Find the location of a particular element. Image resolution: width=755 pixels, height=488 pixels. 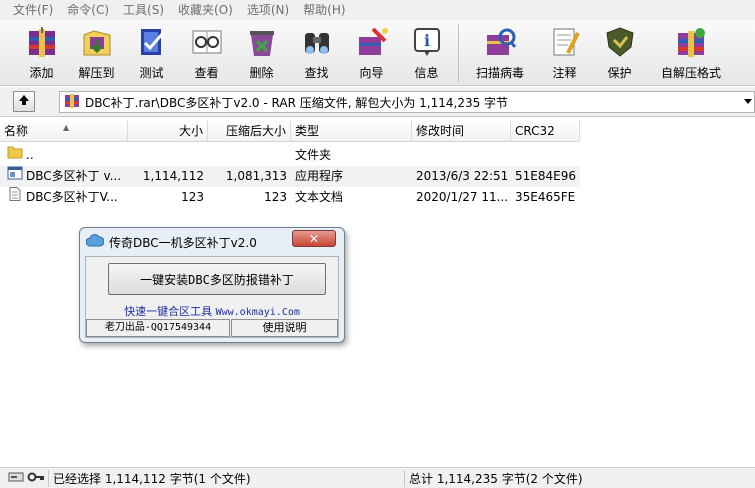

up-arrow-icon is located at coordinates (24, 101).